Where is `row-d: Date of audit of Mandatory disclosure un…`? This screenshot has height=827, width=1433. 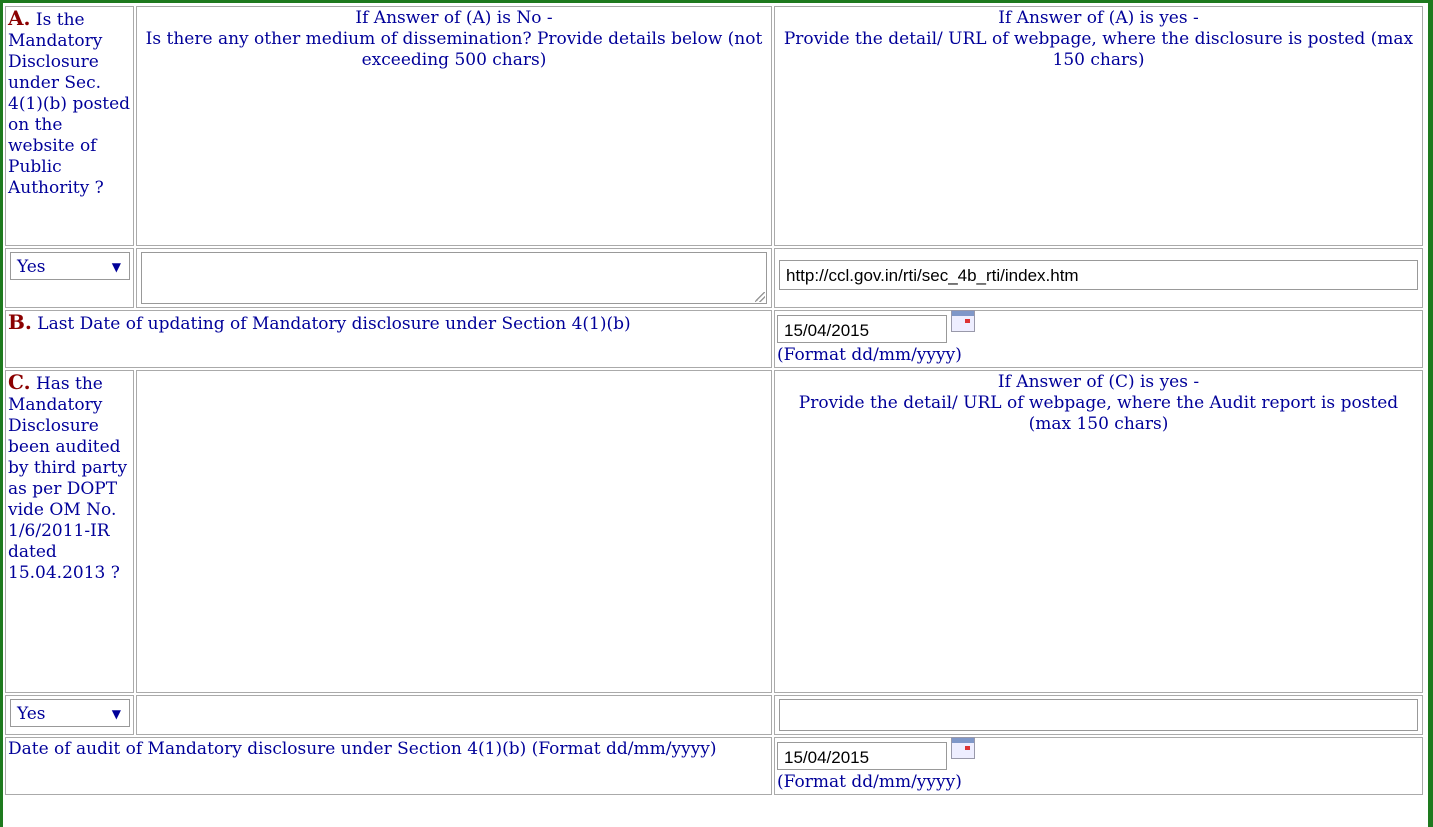
row-d: Date of audit of Mandatory disclosure un… is located at coordinates (714, 766).